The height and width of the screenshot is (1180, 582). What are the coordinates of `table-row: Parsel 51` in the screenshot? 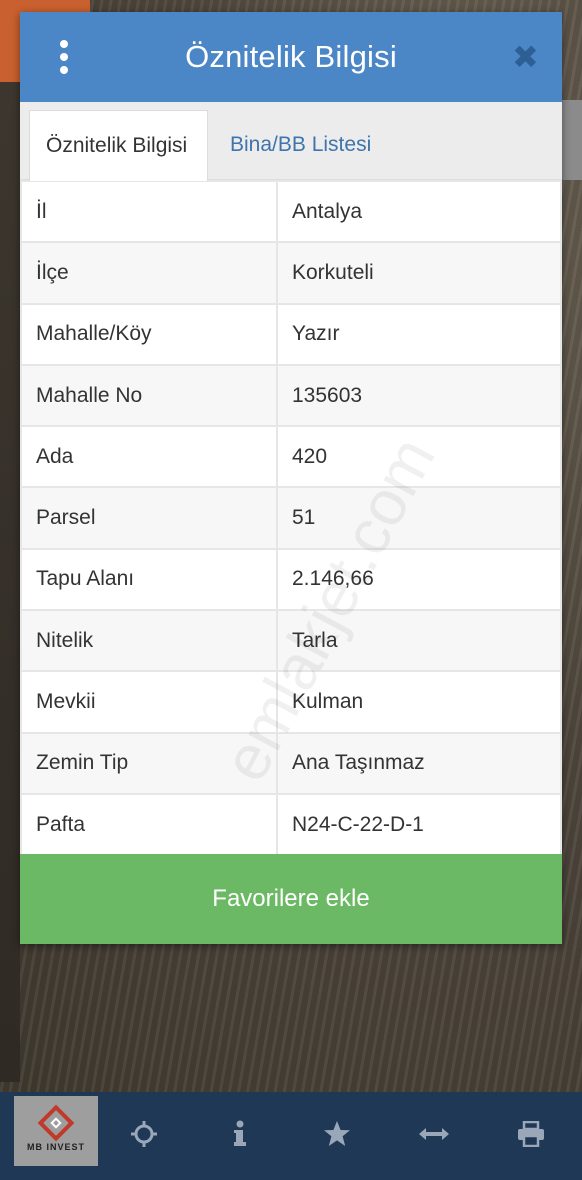 It's located at (291, 518).